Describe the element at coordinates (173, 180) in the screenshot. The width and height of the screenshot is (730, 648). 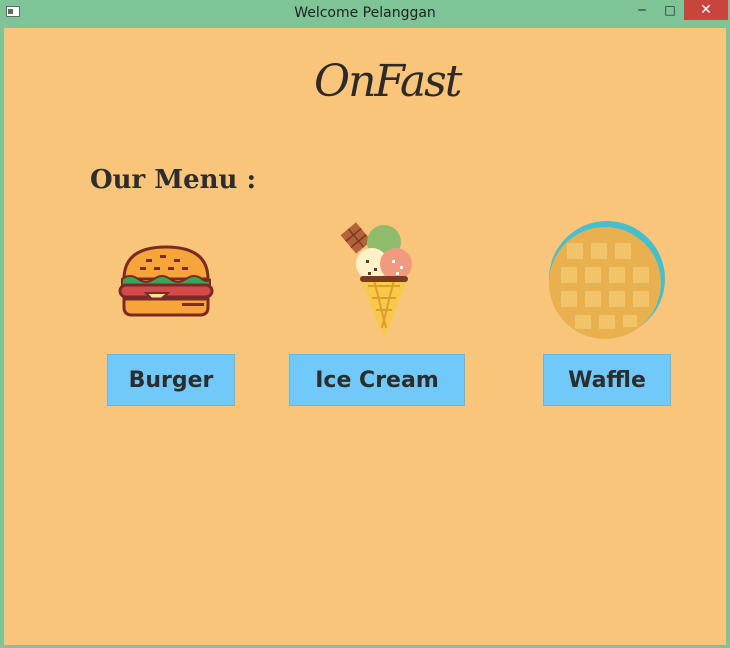
I see `menu-heading: Our Menu :` at that location.